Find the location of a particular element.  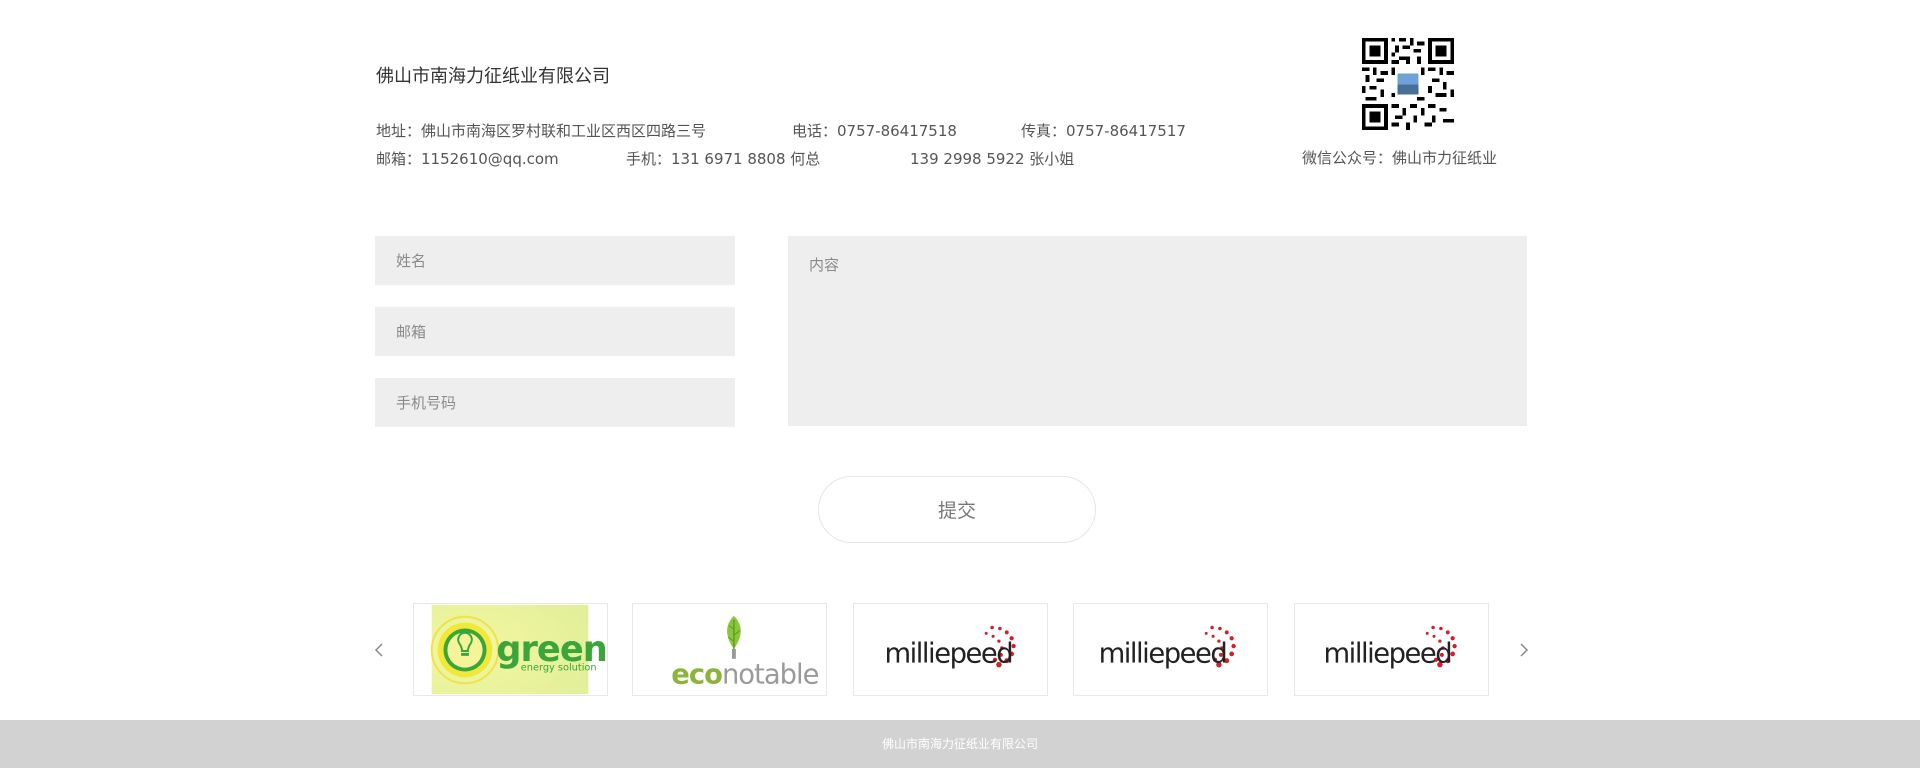

econotable-logo-suffix: notable is located at coordinates (770, 674).